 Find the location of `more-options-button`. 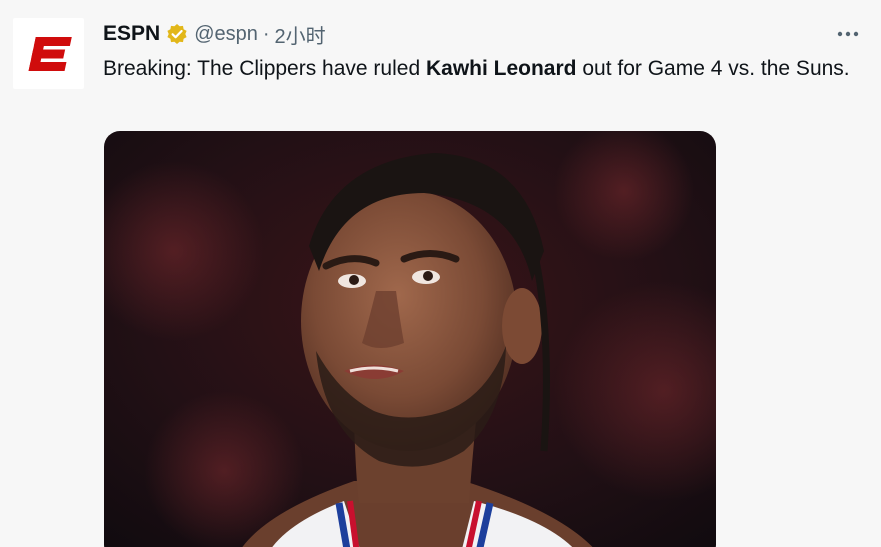

more-options-button is located at coordinates (848, 34).